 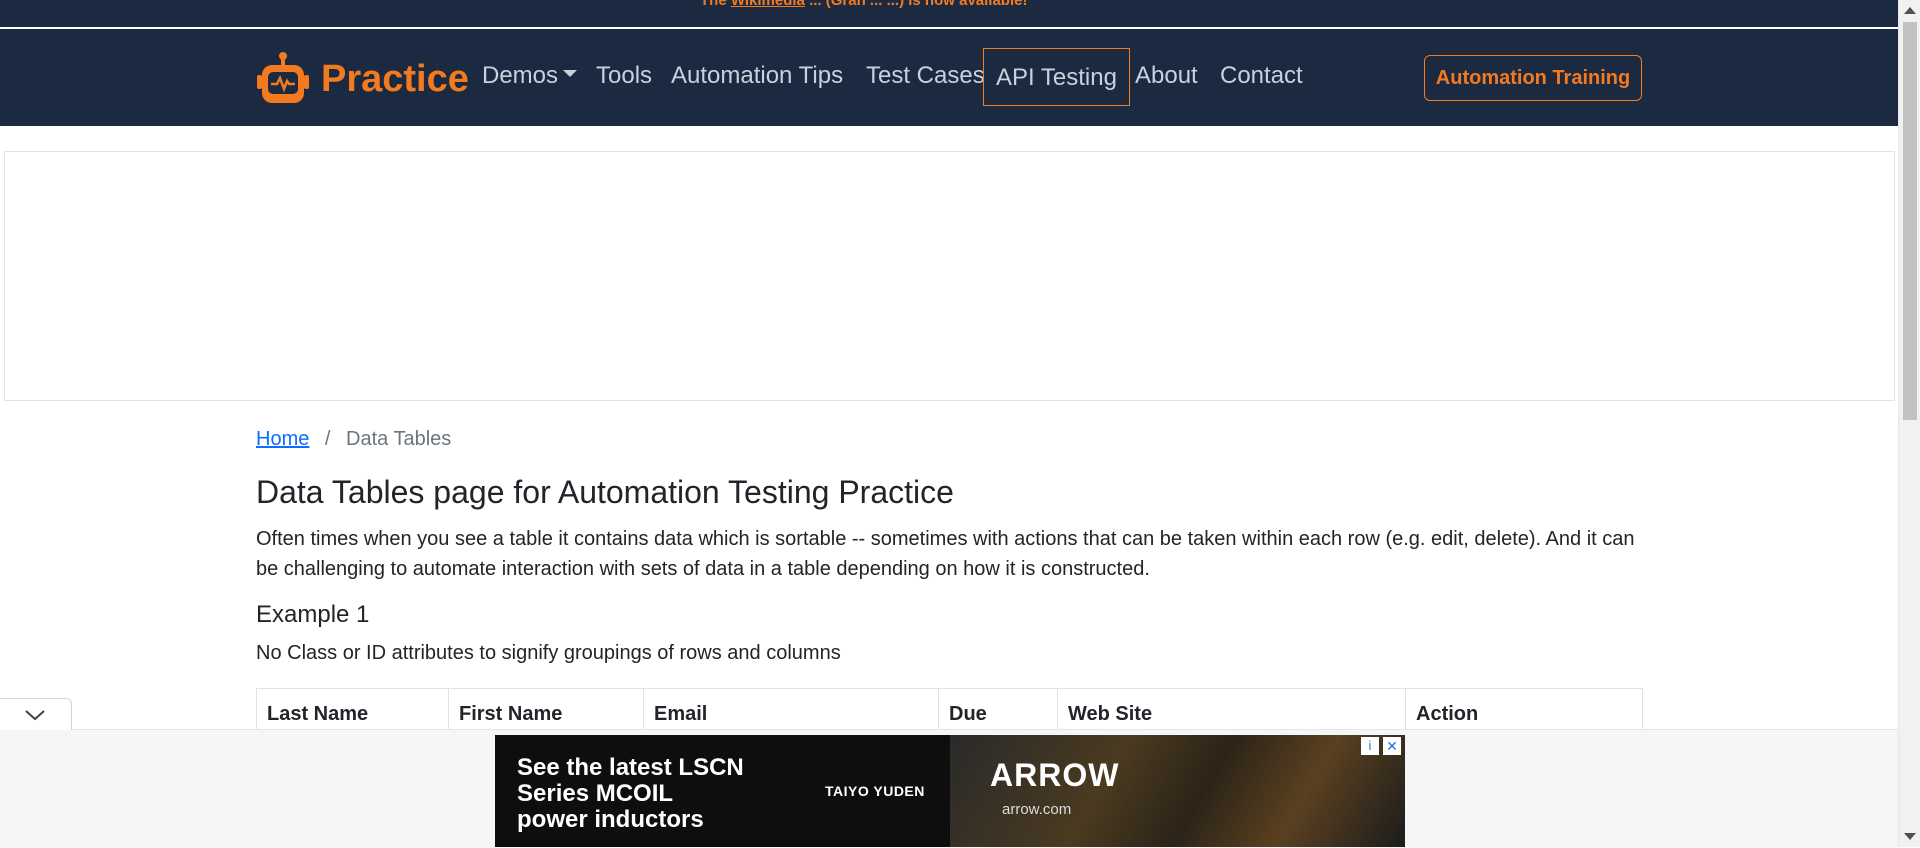 What do you see at coordinates (1910, 10) in the screenshot?
I see `scroll-up-arrow-icon` at bounding box center [1910, 10].